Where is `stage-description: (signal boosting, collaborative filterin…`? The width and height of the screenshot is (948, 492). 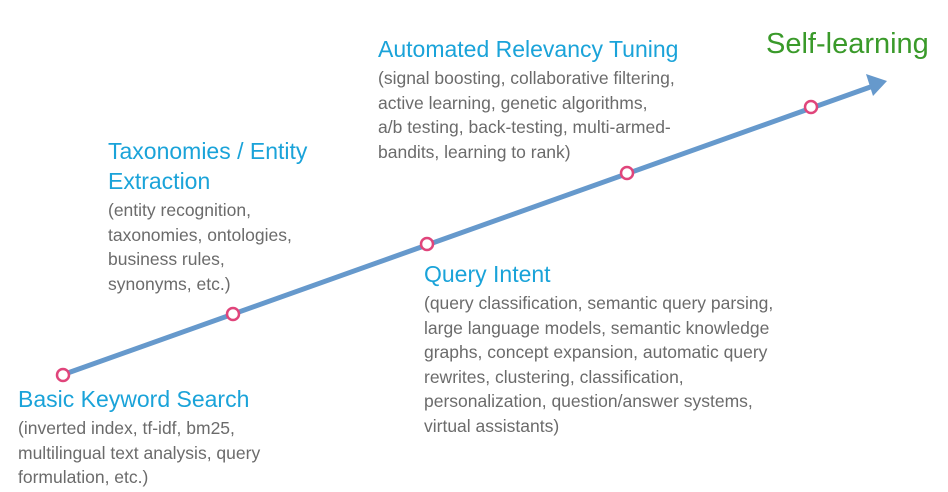 stage-description: (signal boosting, collaborative filterin… is located at coordinates (528, 115).